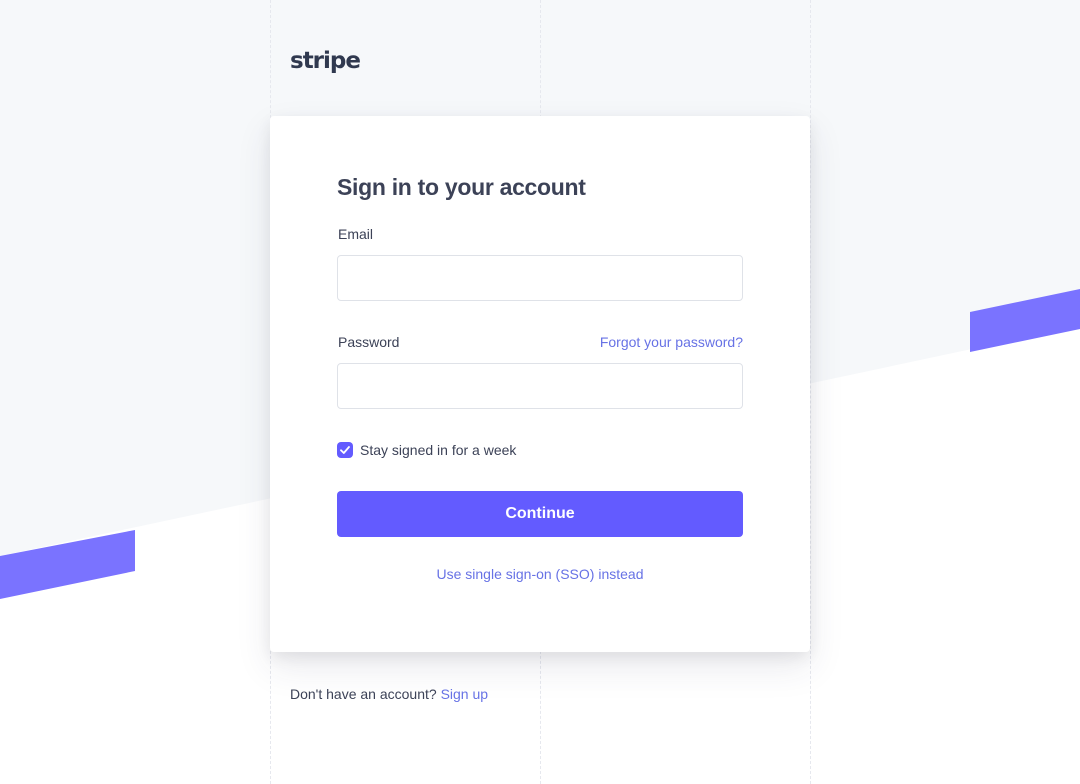  Describe the element at coordinates (540, 514) in the screenshot. I see `continue-button: Continue` at that location.